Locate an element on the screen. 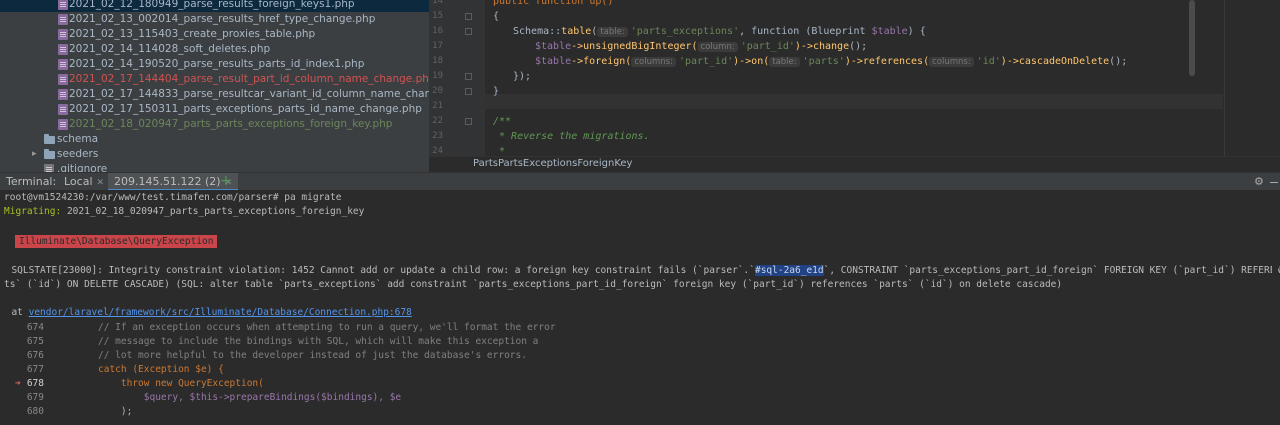  code-line: public function up() is located at coordinates (553, 3).